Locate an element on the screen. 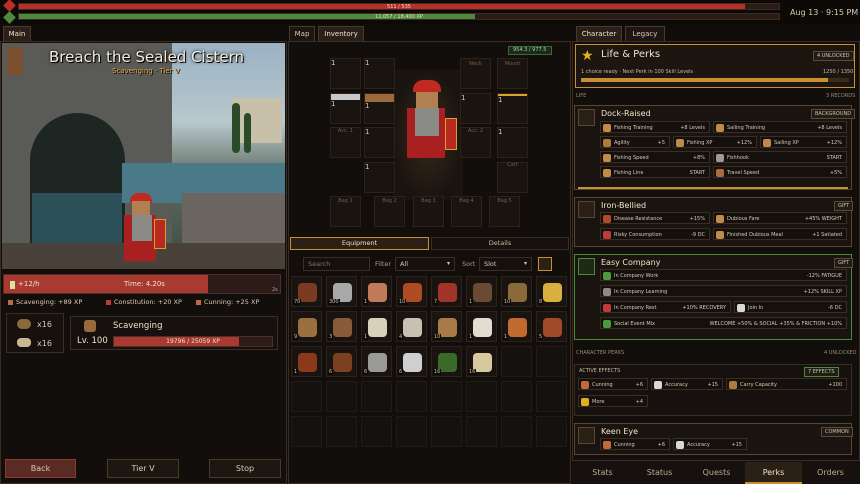  sort-order-icon is located at coordinates (545, 264).